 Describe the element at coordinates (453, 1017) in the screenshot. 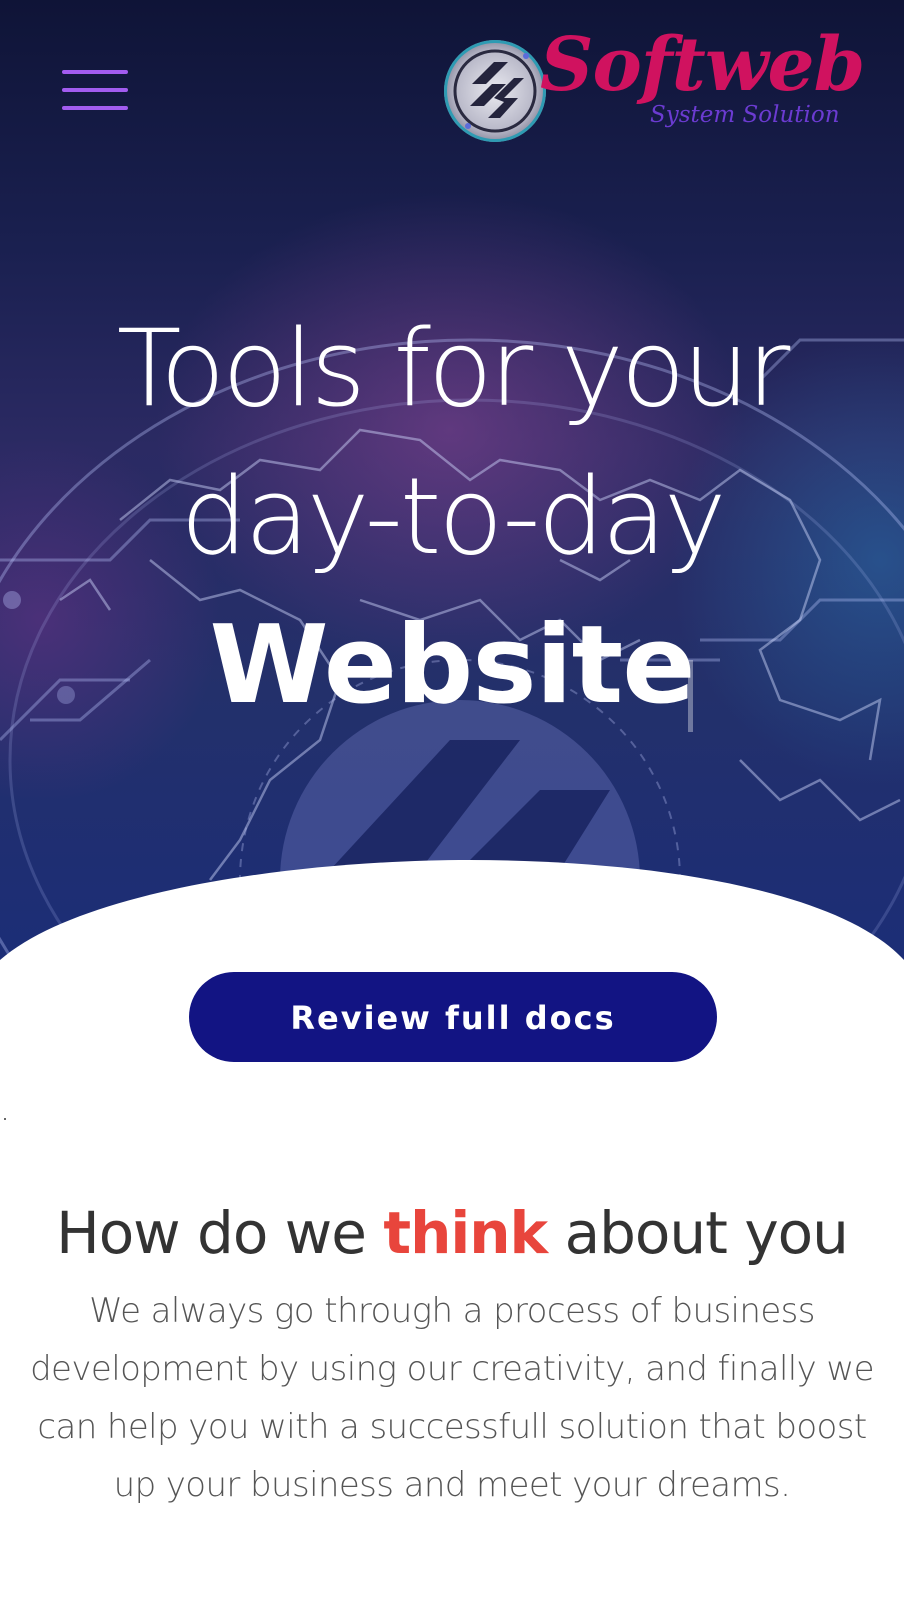

I see `review-full-docs-button: Review full docs` at that location.